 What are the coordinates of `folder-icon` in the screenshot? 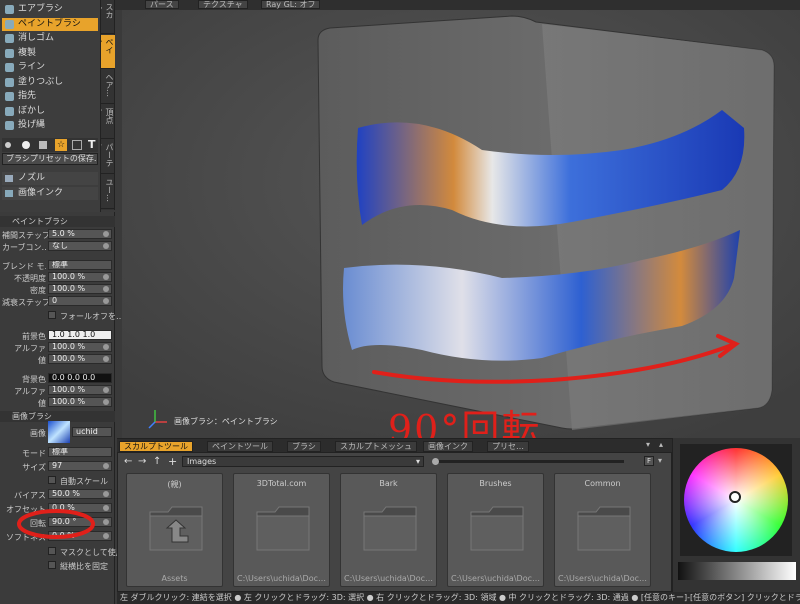 It's located at (176, 528).